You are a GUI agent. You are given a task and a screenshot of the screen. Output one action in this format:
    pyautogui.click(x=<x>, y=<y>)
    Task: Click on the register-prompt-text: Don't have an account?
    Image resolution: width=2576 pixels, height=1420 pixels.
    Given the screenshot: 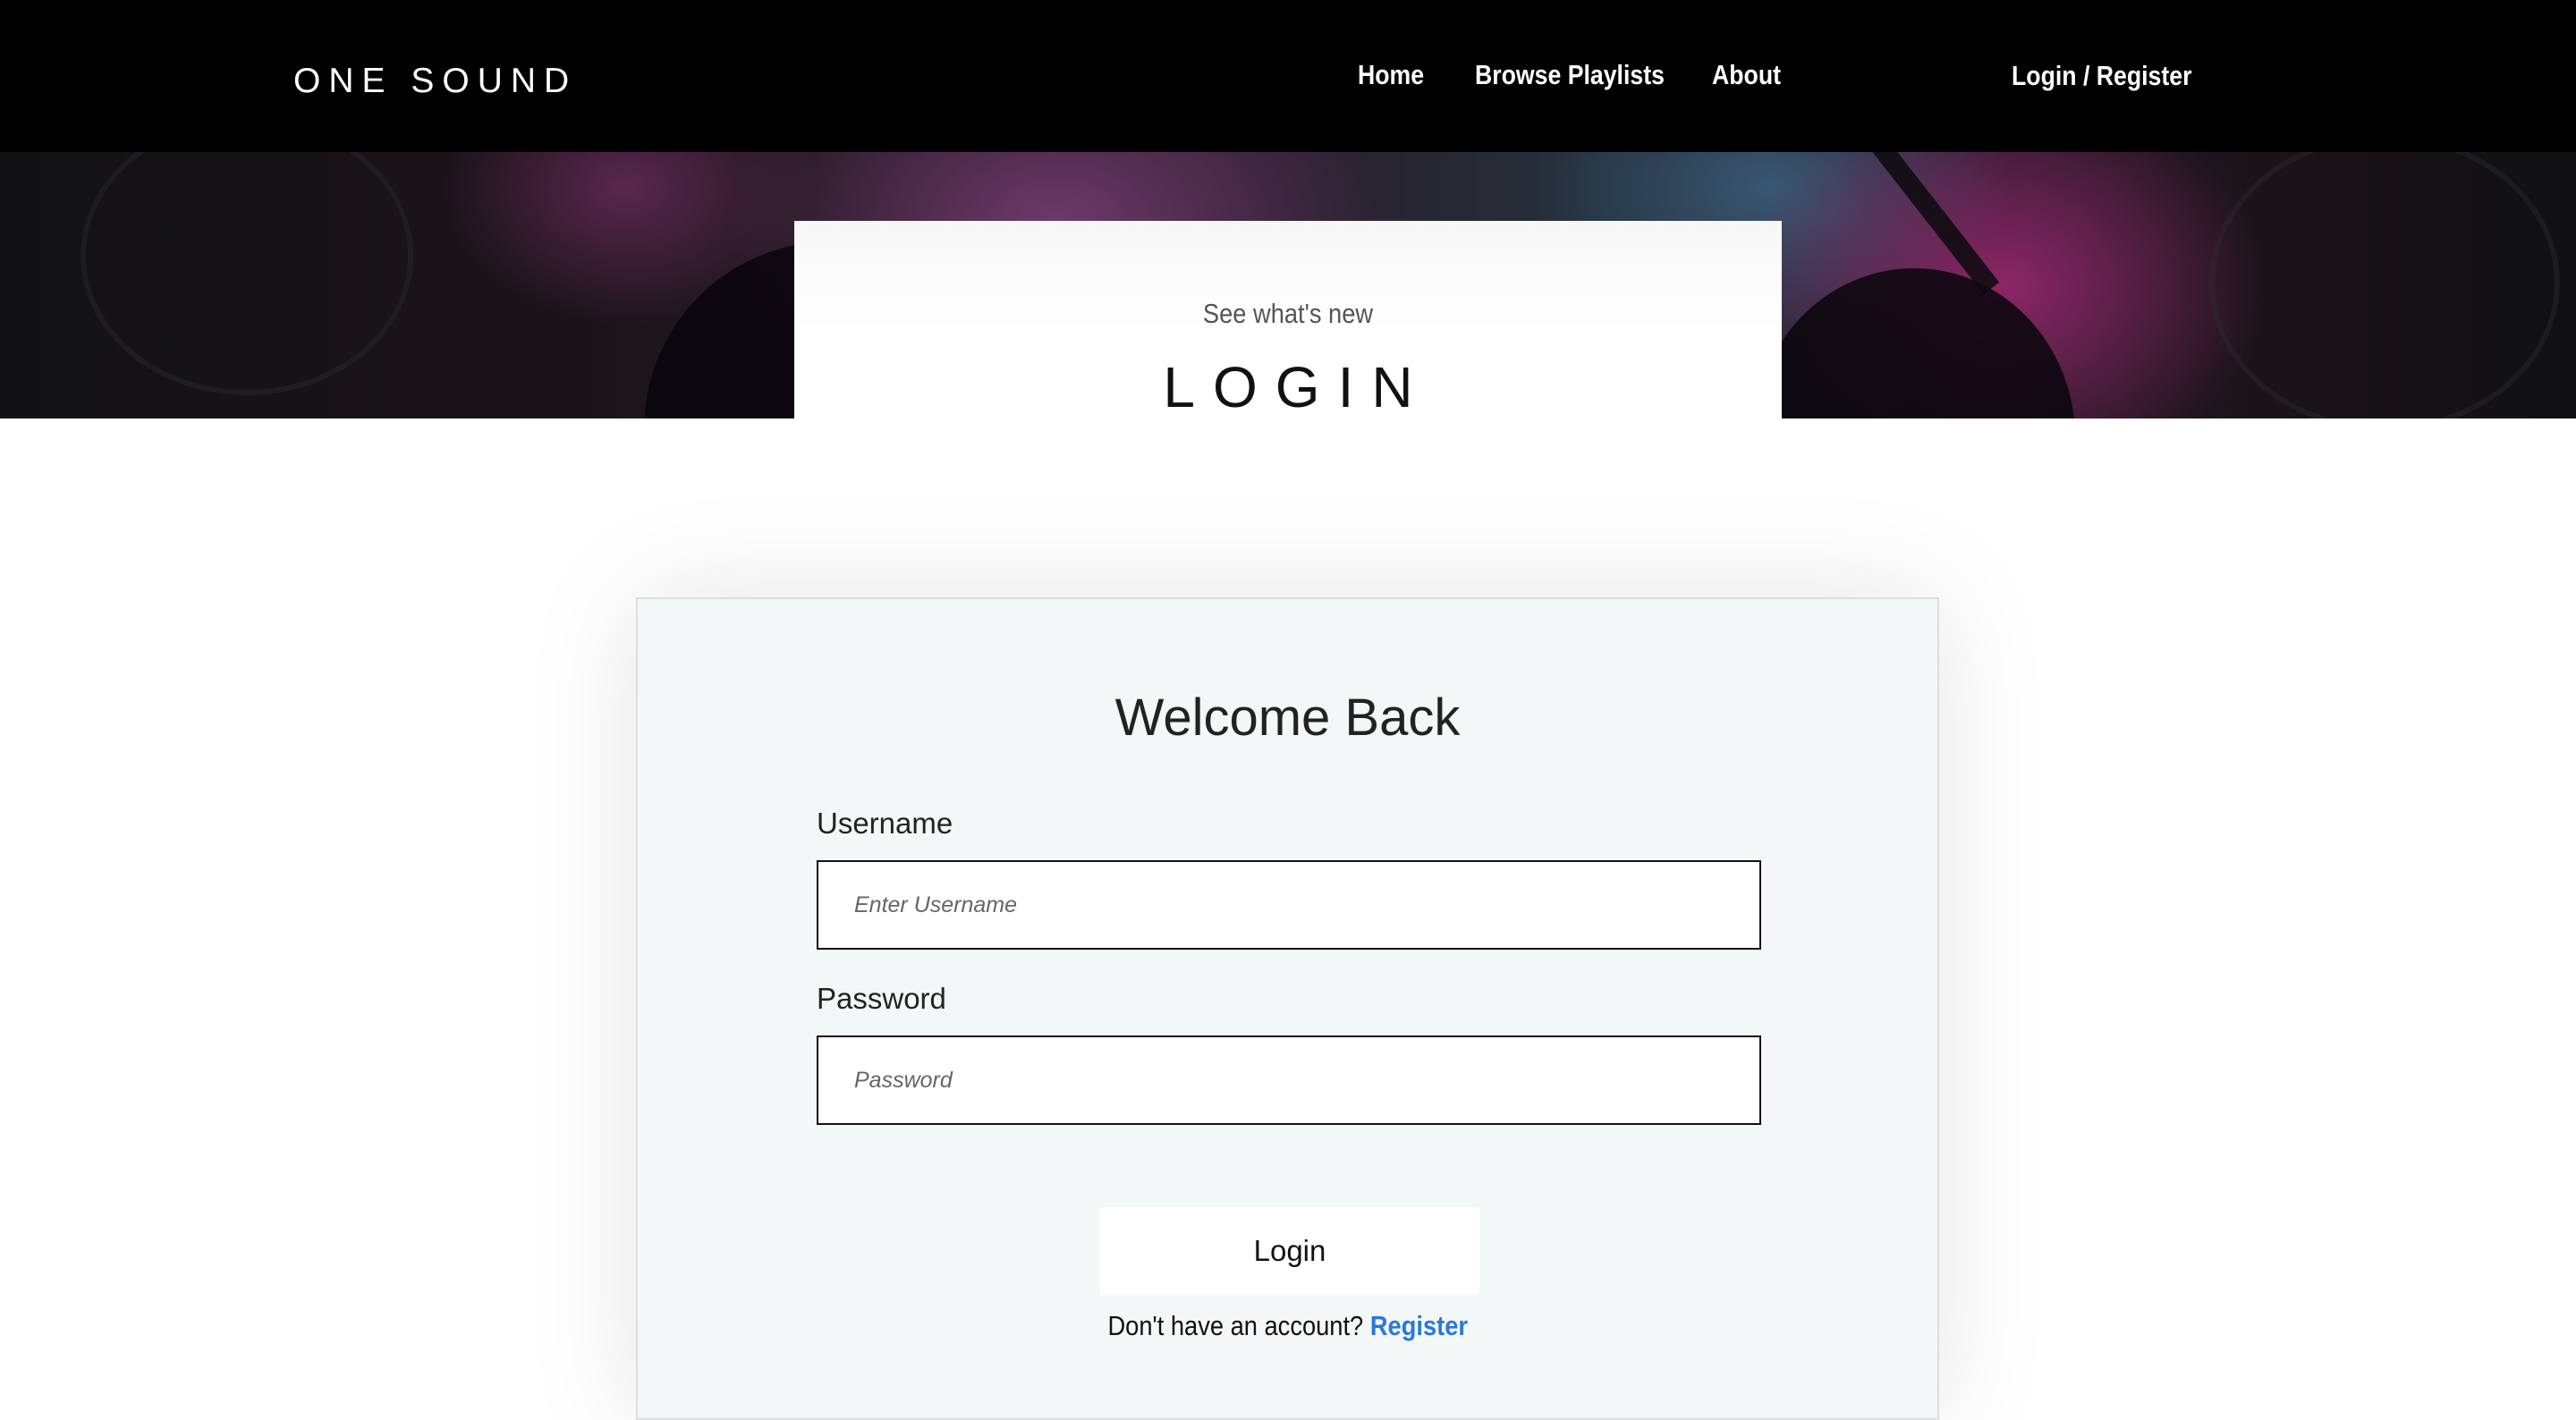 What is the action you would take?
    pyautogui.click(x=1235, y=1325)
    